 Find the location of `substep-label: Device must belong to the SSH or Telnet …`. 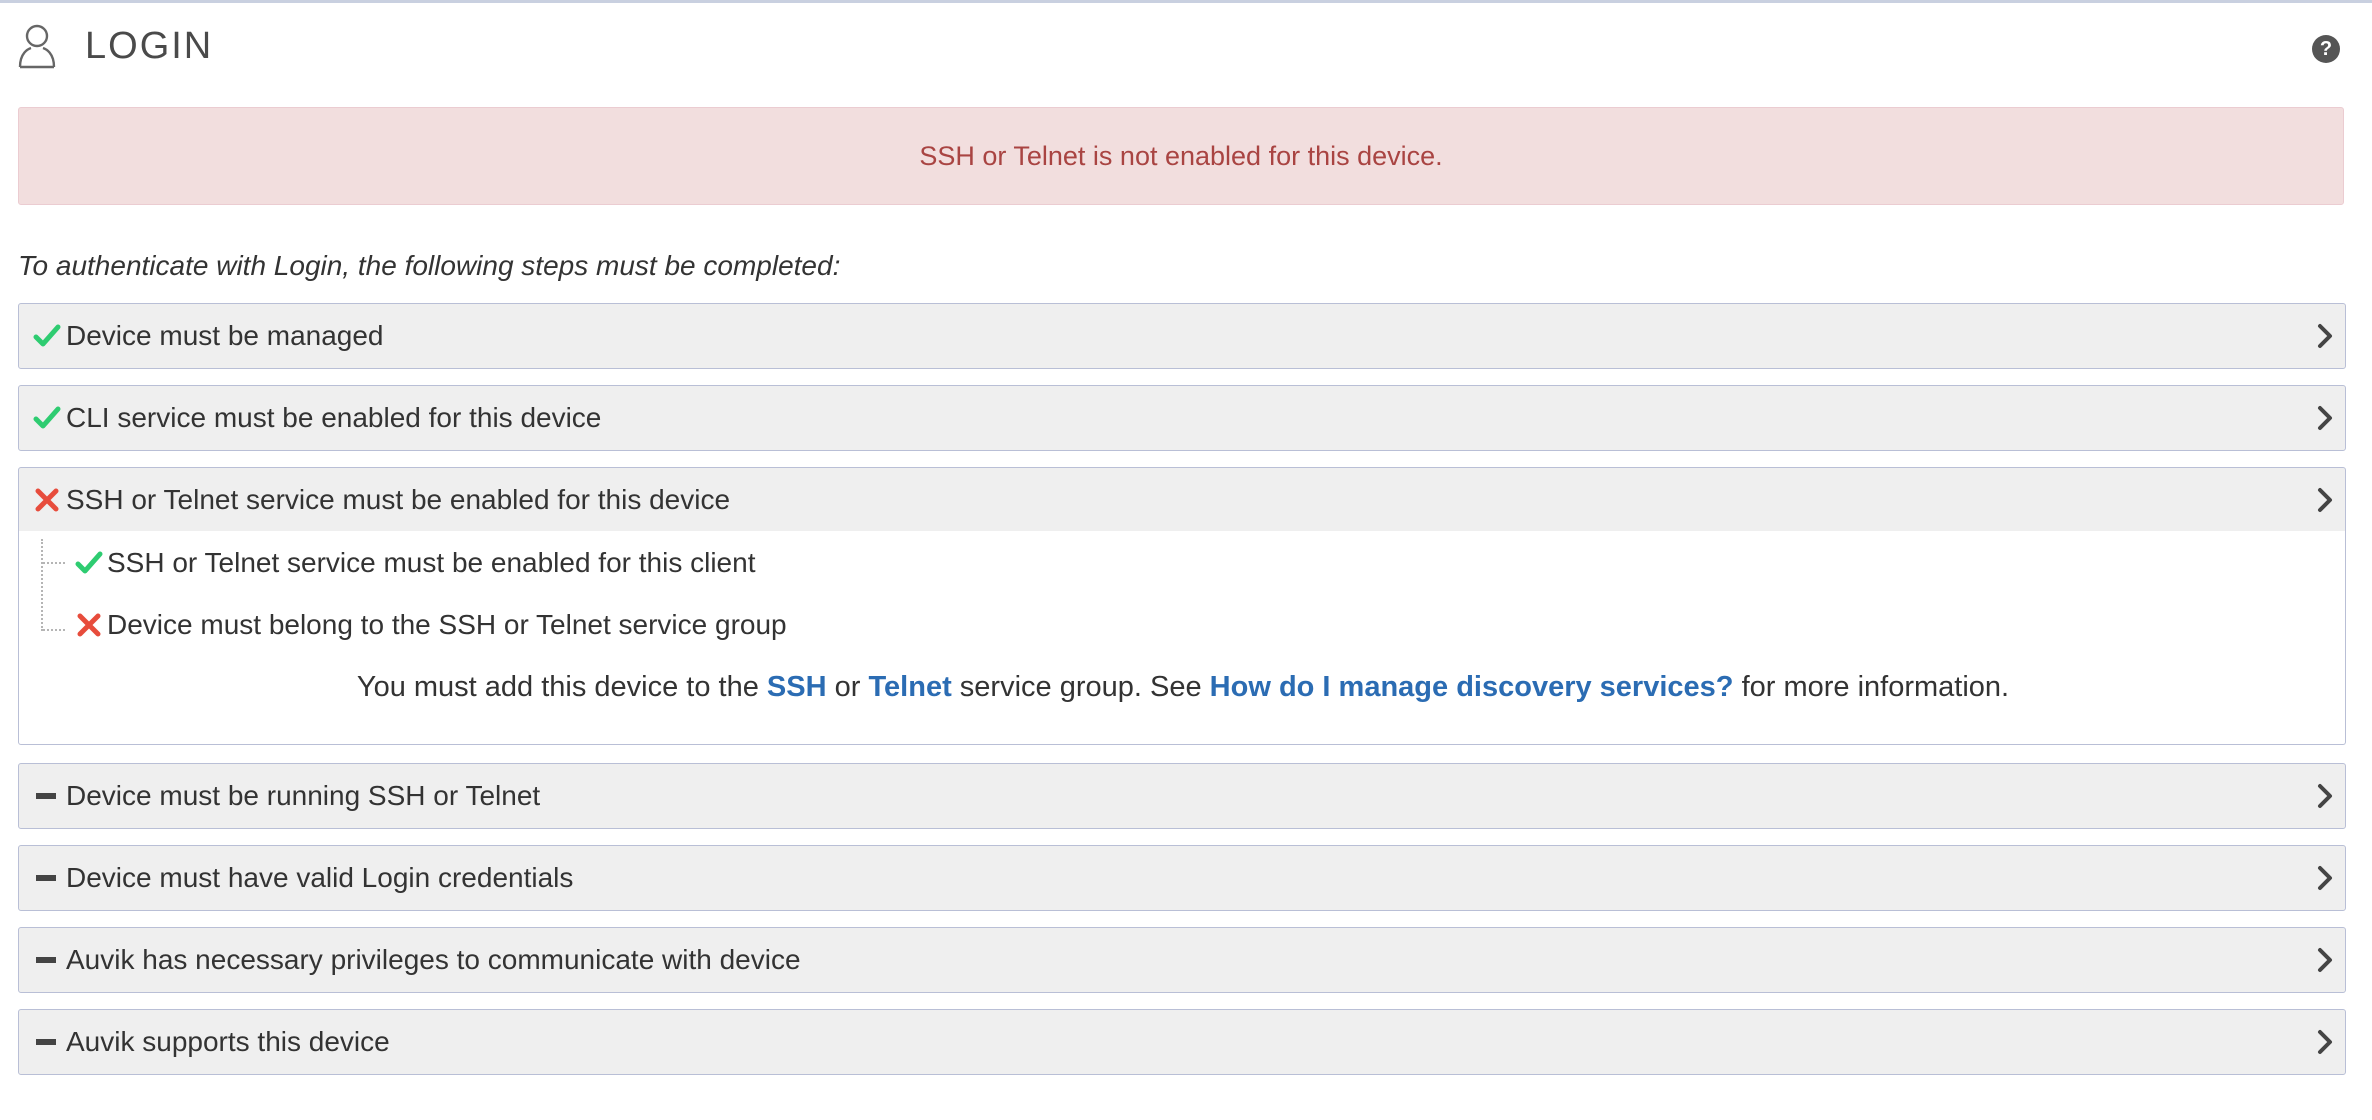

substep-label: Device must belong to the SSH or Telnet … is located at coordinates (447, 624).